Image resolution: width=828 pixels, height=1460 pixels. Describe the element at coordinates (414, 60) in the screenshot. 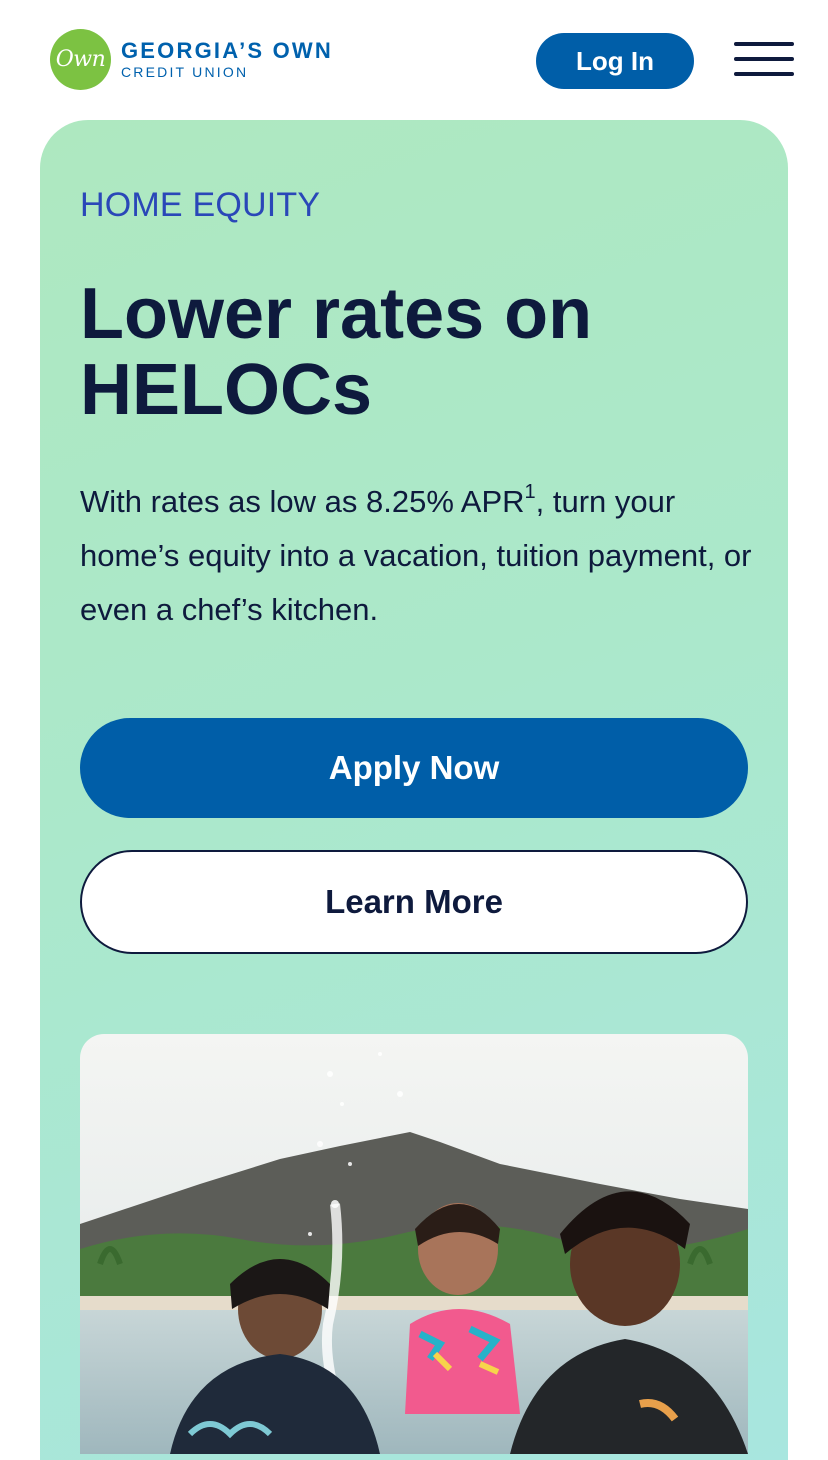

I see `site-header: Own GEORGIA’S OWN CREDIT UNION Log In` at that location.